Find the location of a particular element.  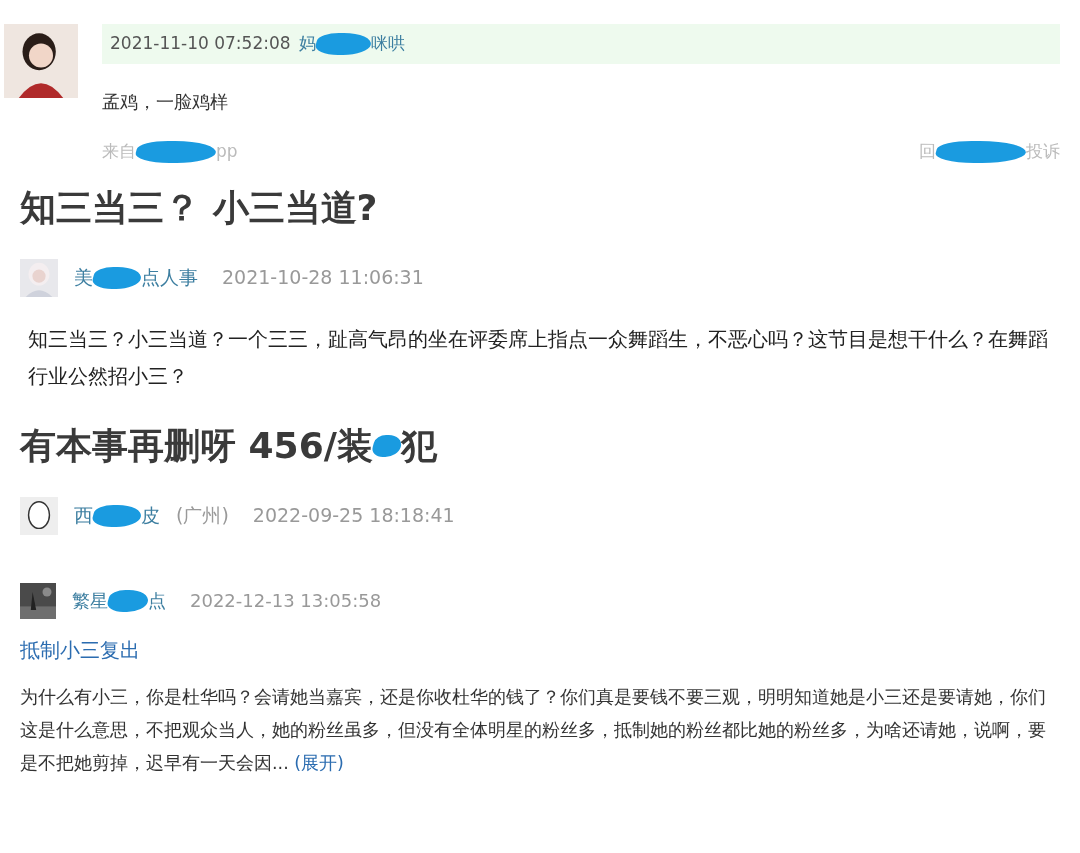

comment-text: 孟鸡，一脸鸡样 is located at coordinates (165, 102).